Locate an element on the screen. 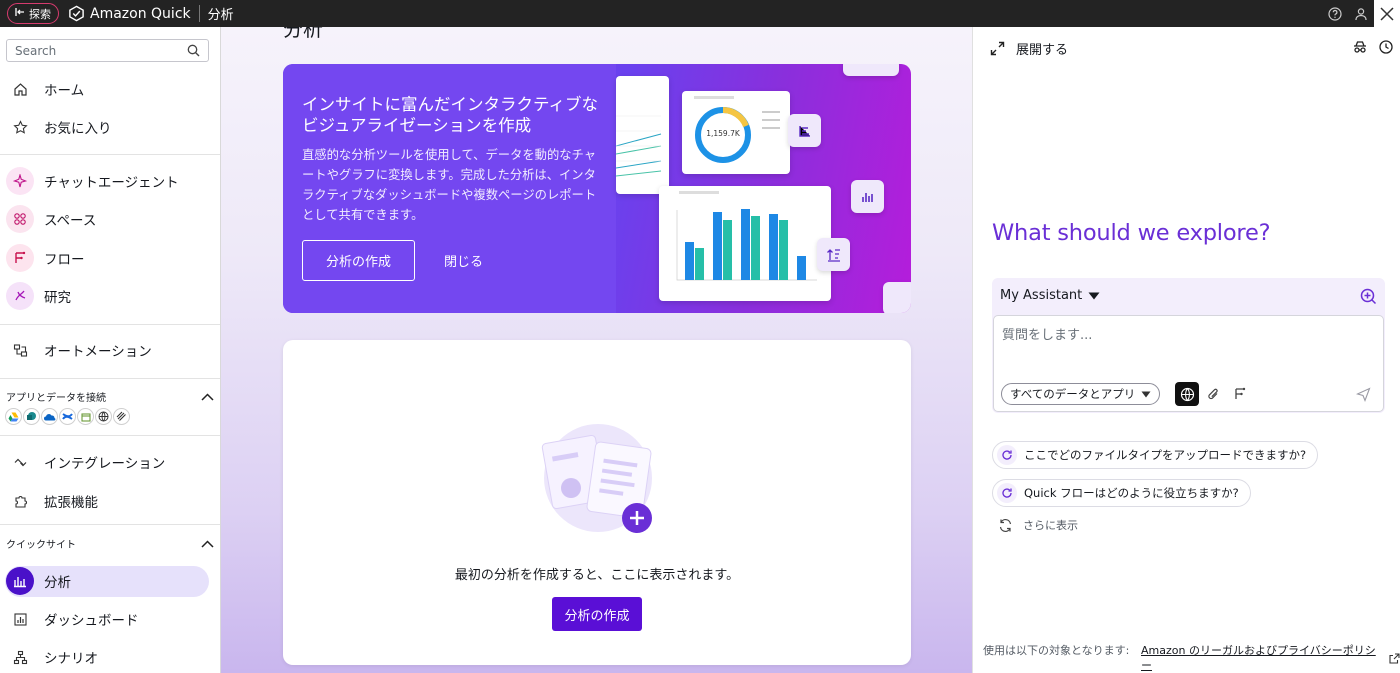 This screenshot has width=1400, height=673. sidebar-item-label: オートメーション is located at coordinates (98, 352).